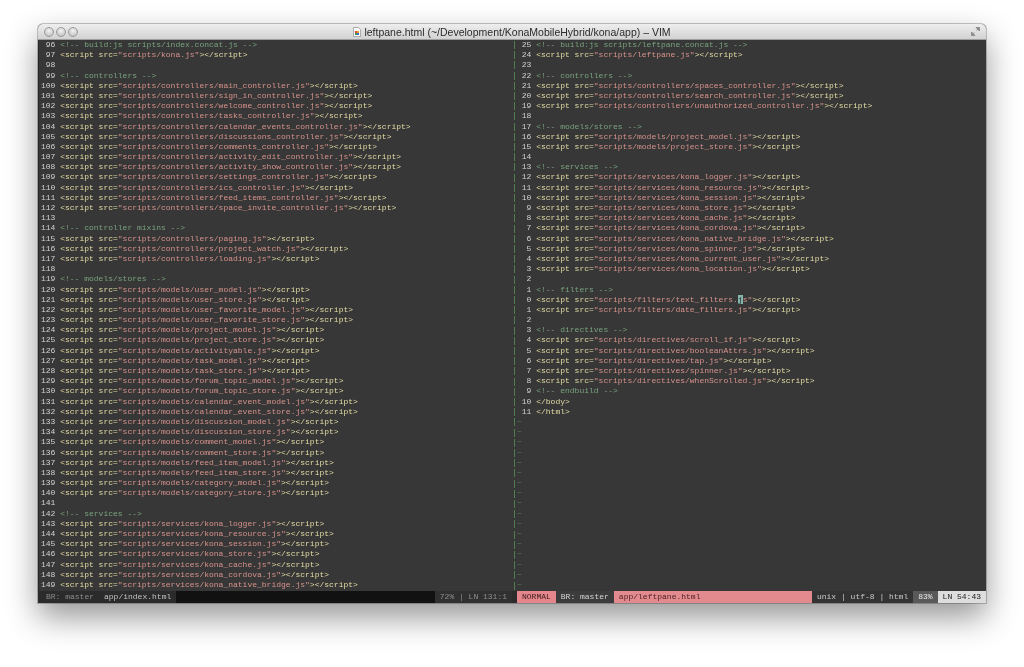 Image resolution: width=1024 pixels, height=667 pixels. Describe the element at coordinates (526, 136) in the screenshot. I see `line-number: 16` at that location.